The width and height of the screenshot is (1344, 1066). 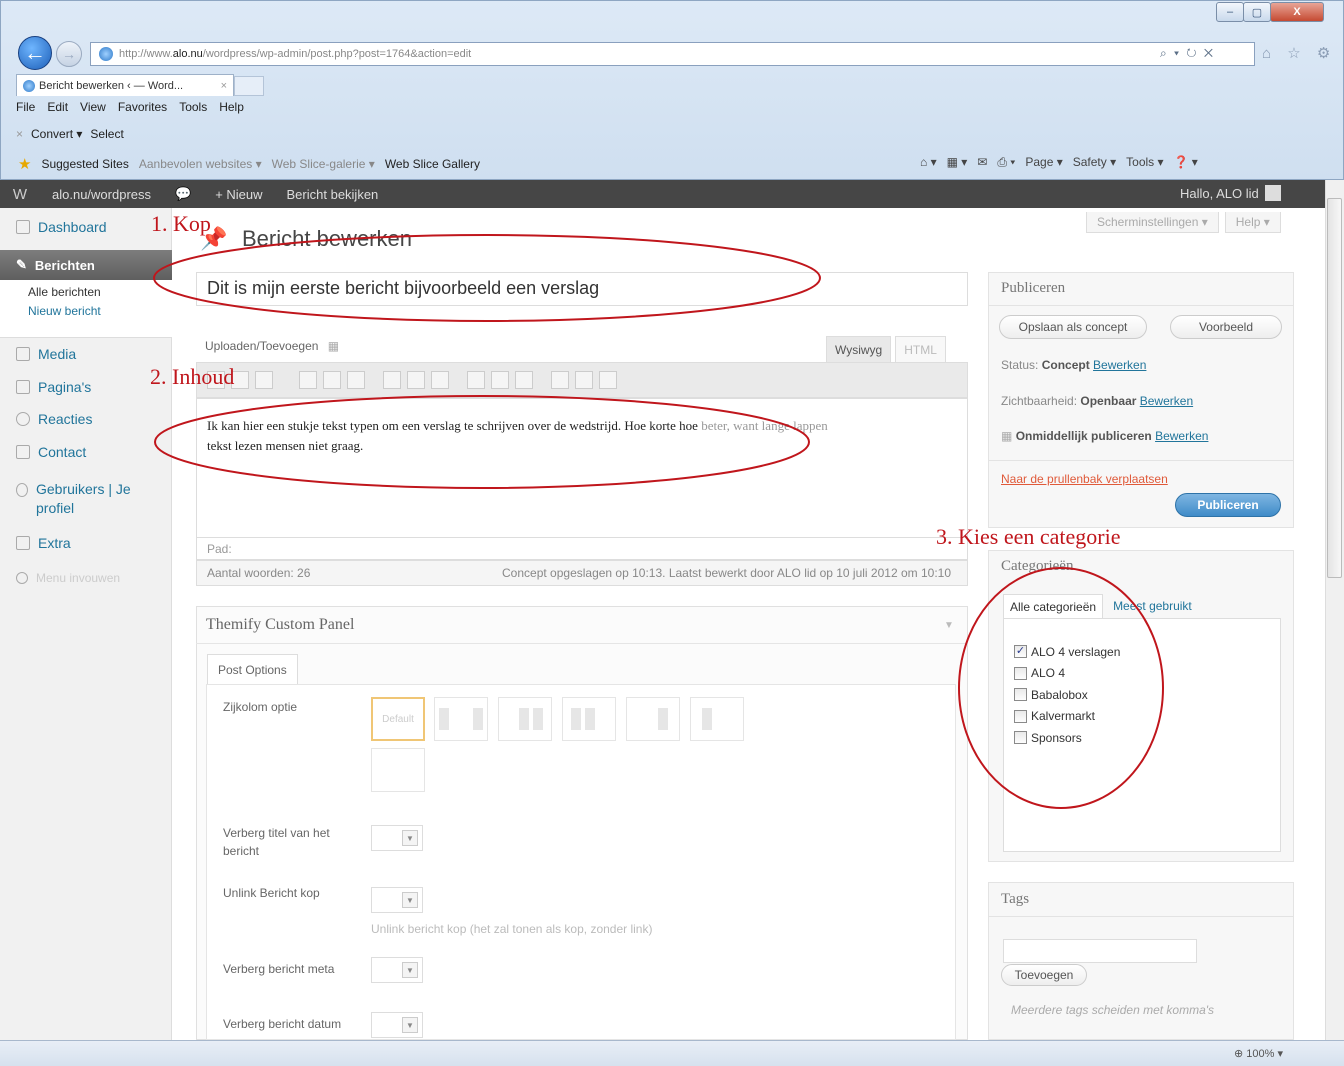 I want to click on more-tag-icon, so click(x=524, y=380).